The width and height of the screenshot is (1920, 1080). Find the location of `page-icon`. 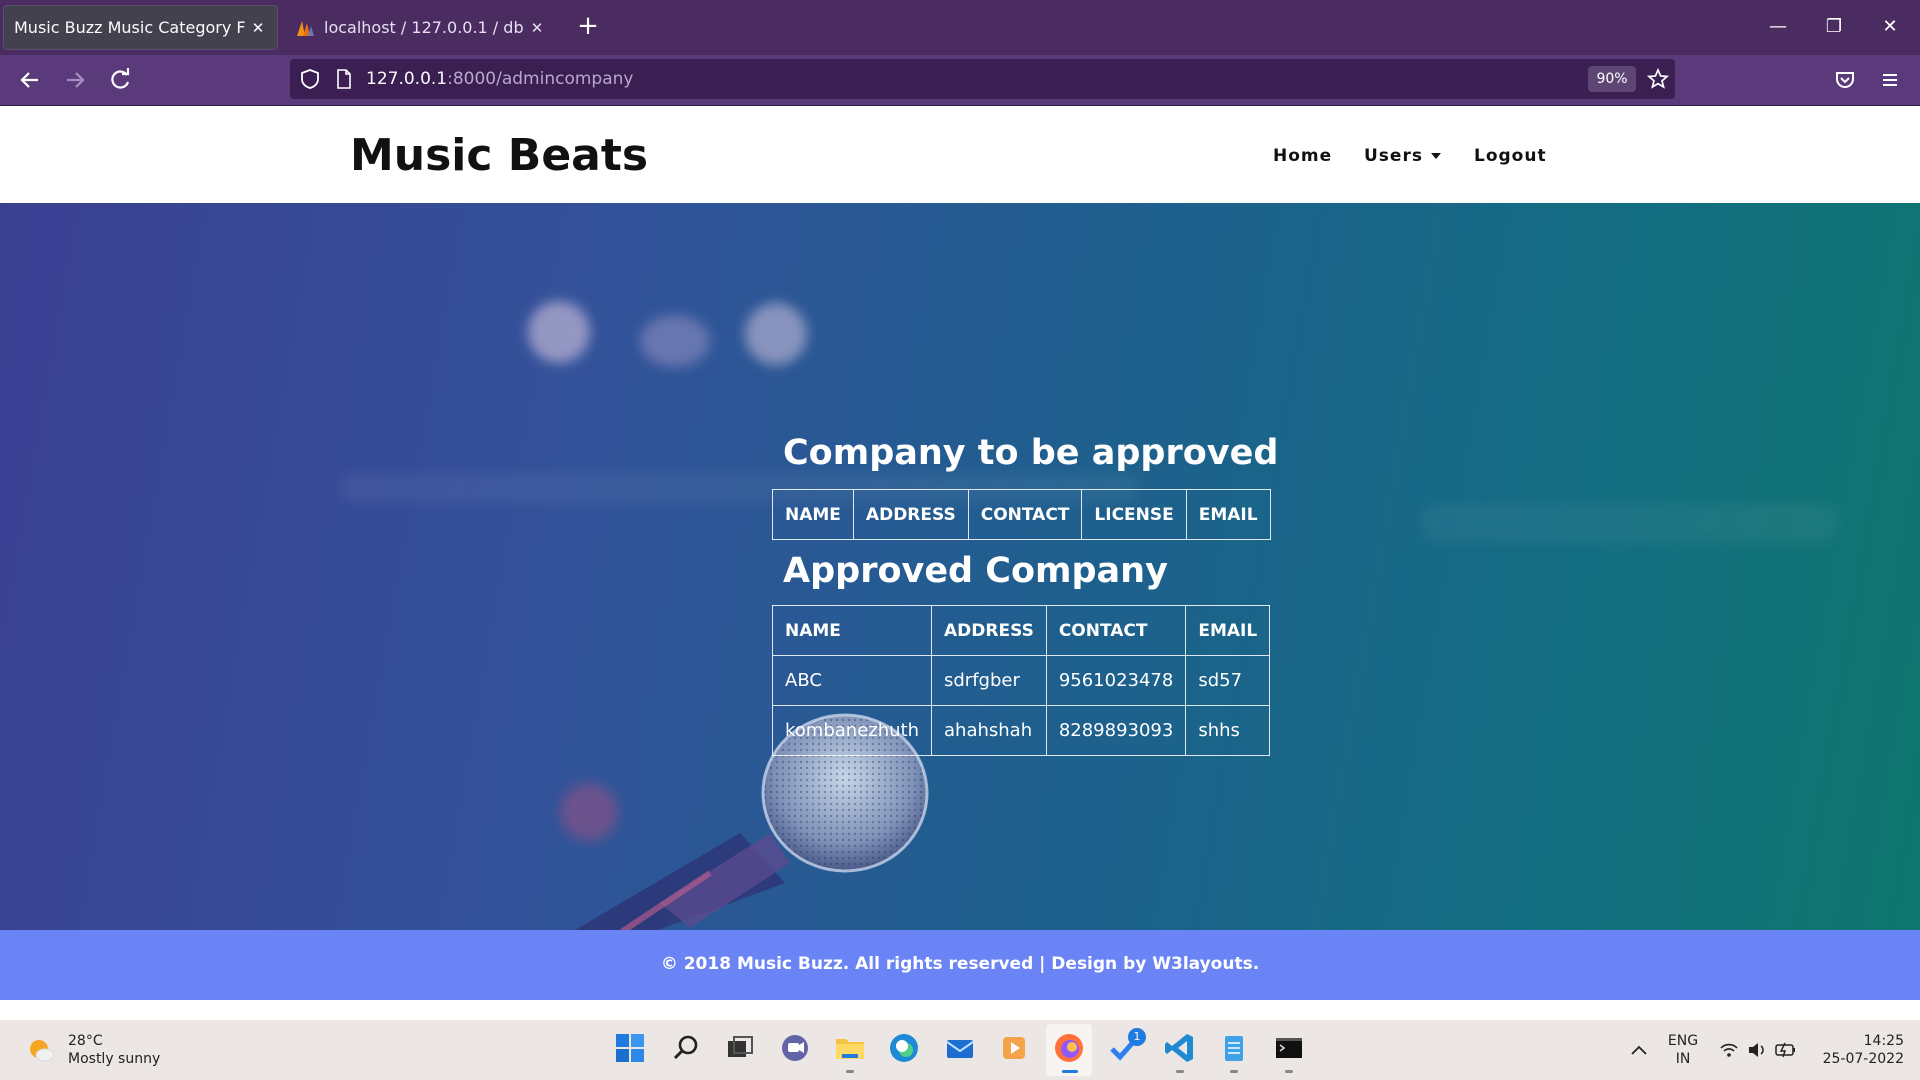

page-icon is located at coordinates (344, 79).